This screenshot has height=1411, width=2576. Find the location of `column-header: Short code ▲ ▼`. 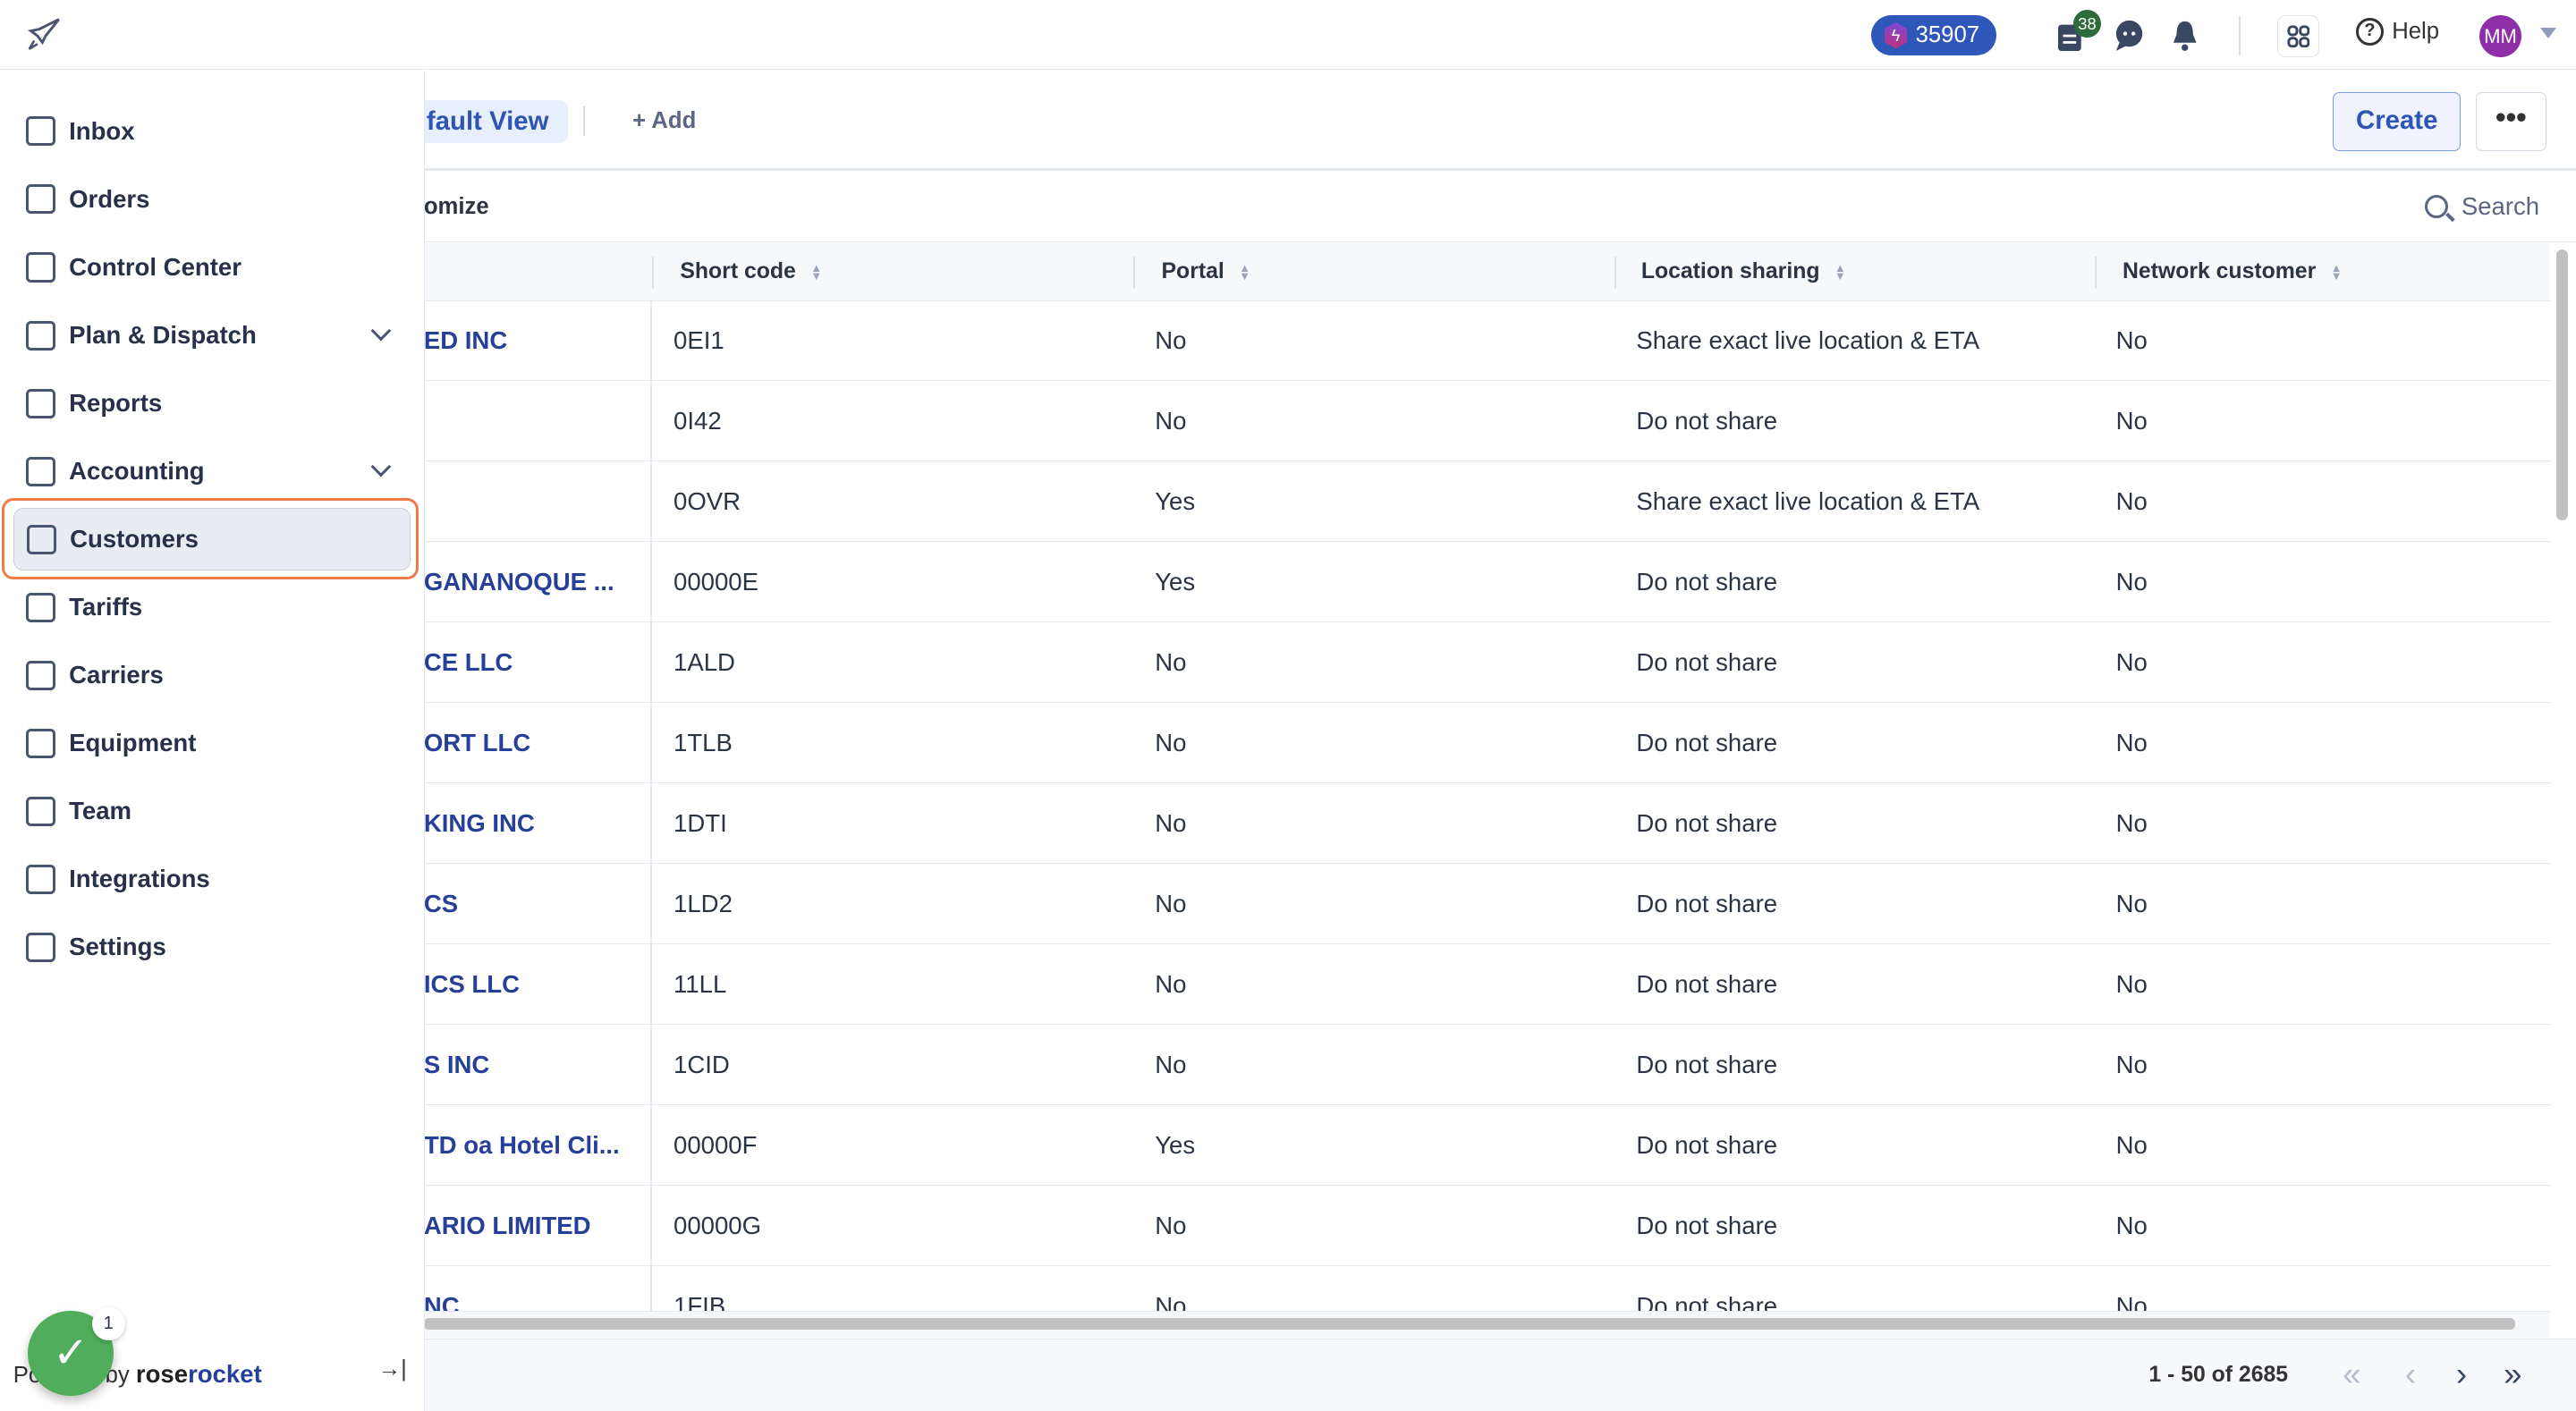

column-header: Short code ▲ ▼ is located at coordinates (751, 271).